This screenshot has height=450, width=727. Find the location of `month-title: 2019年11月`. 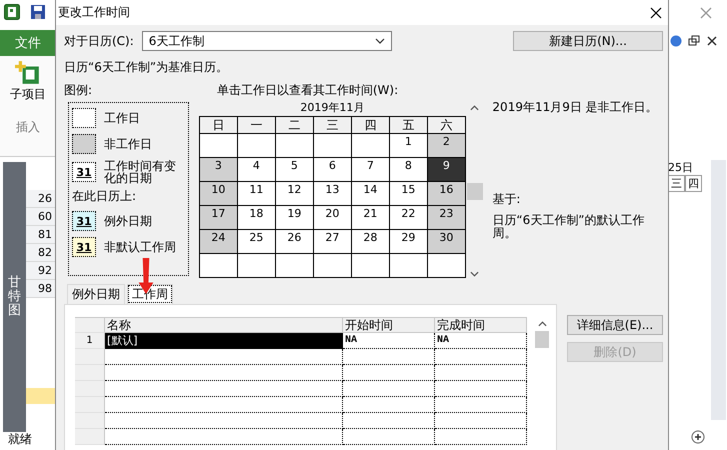

month-title: 2019年11月 is located at coordinates (332, 108).